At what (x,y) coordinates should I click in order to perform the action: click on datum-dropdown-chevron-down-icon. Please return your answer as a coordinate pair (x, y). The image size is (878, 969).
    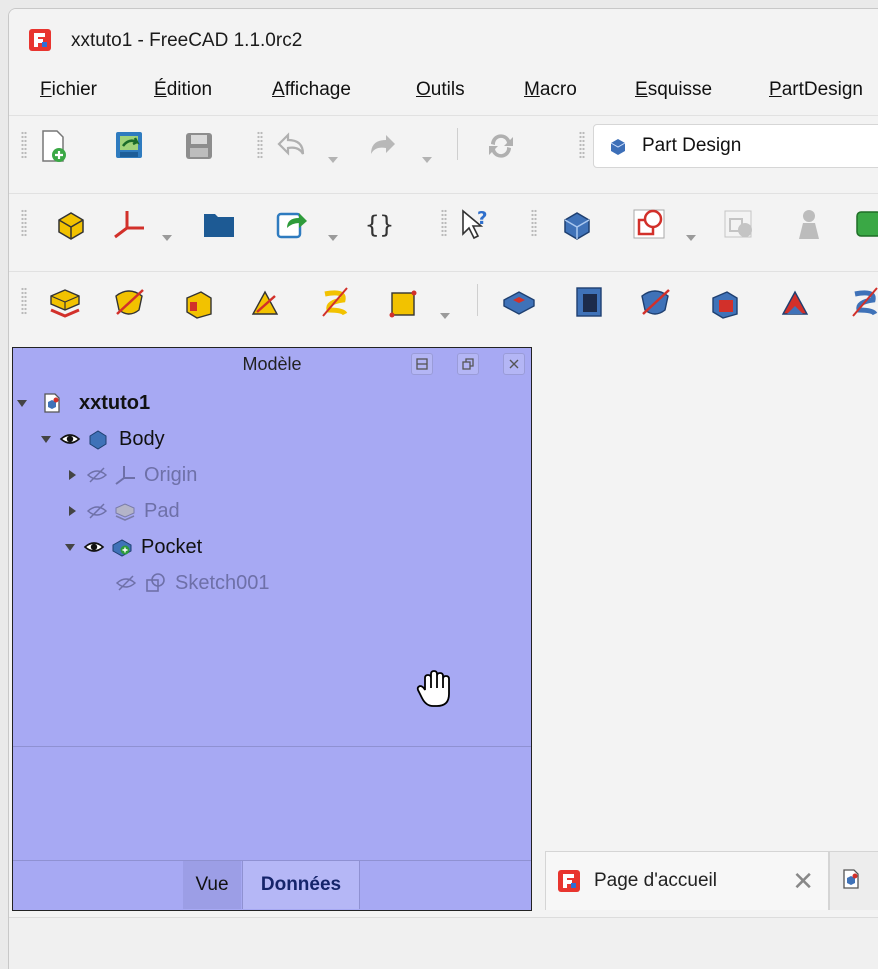
    Looking at the image, I should click on (167, 238).